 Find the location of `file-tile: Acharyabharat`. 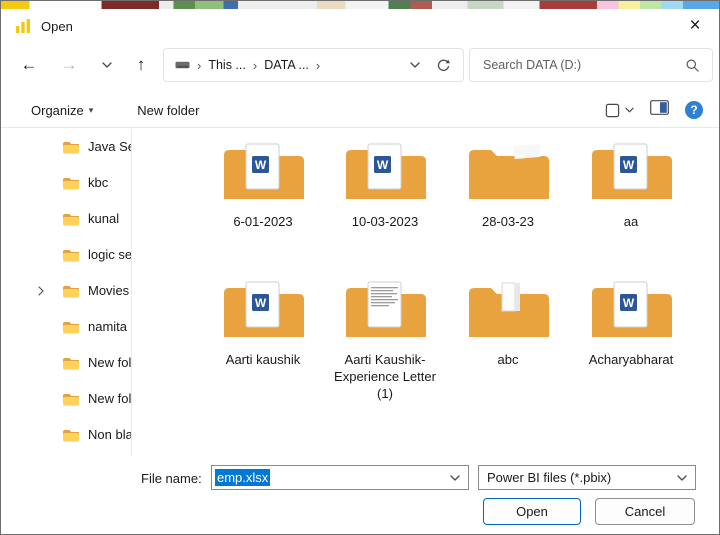

file-tile: Acharyabharat is located at coordinates (631, 323).